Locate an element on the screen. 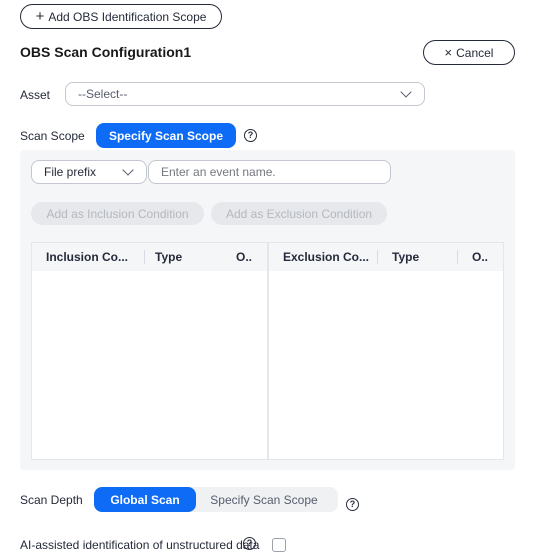 Image resolution: width=538 pixels, height=559 pixels. close-icon: × is located at coordinates (448, 52).